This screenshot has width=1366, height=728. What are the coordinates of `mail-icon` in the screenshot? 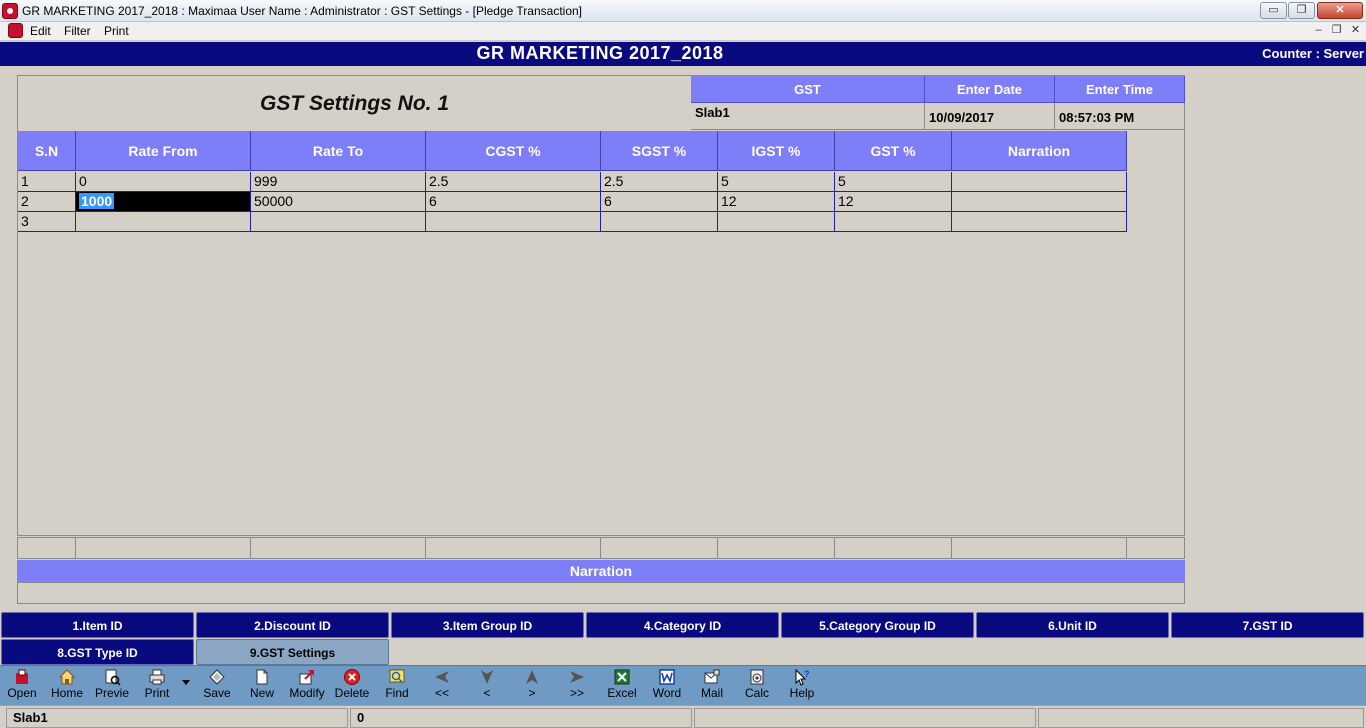 It's located at (712, 676).